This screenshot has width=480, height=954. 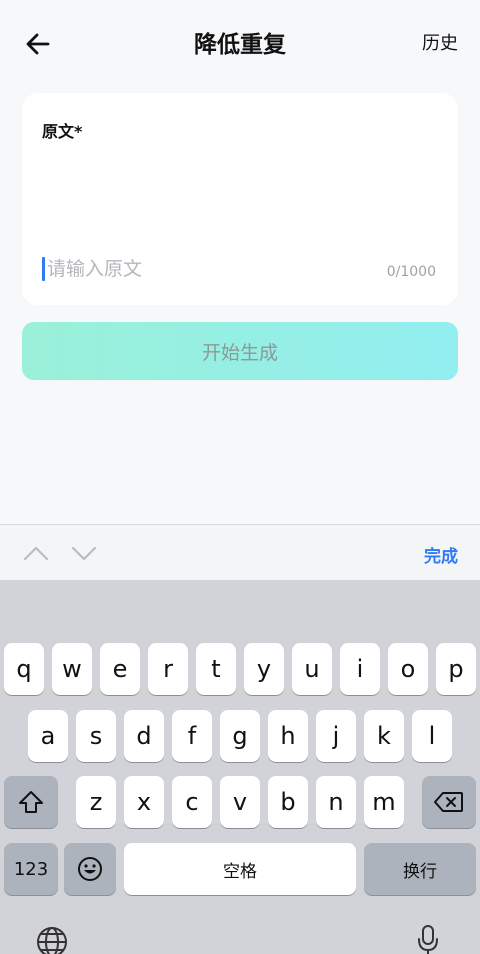 I want to click on globe-button, so click(x=52, y=940).